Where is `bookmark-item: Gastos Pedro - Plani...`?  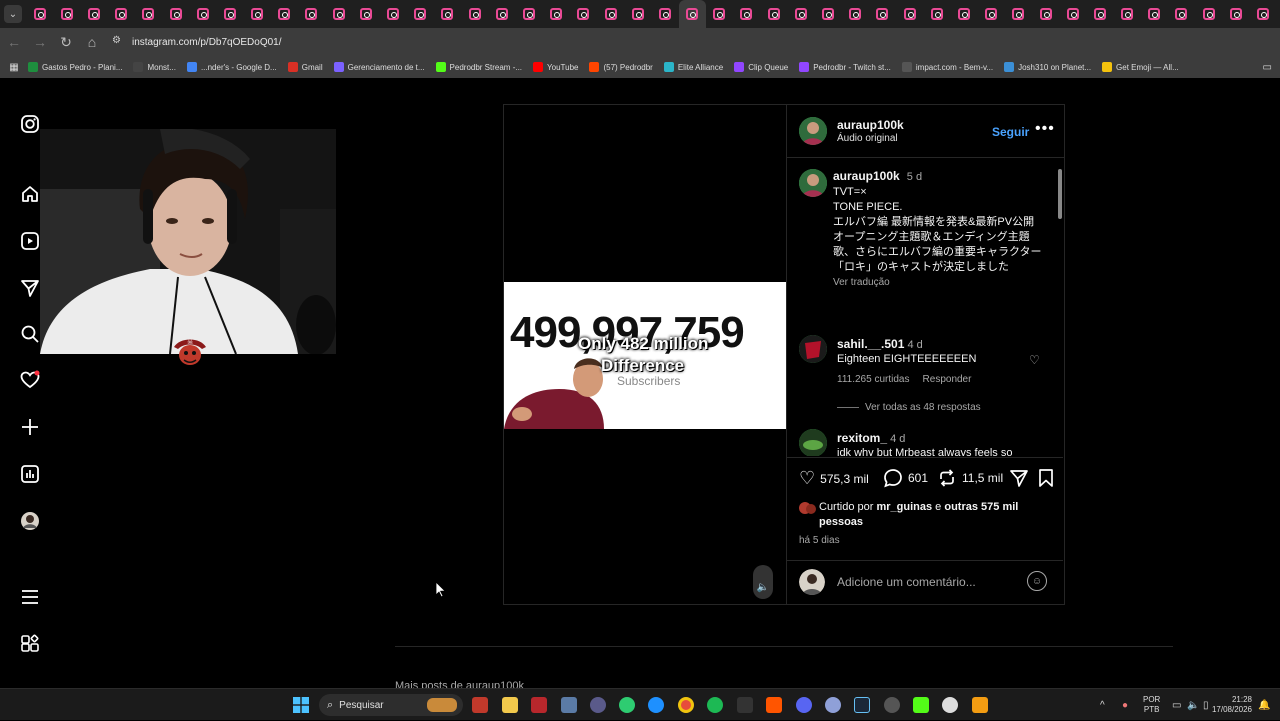 bookmark-item: Gastos Pedro - Plani... is located at coordinates (75, 67).